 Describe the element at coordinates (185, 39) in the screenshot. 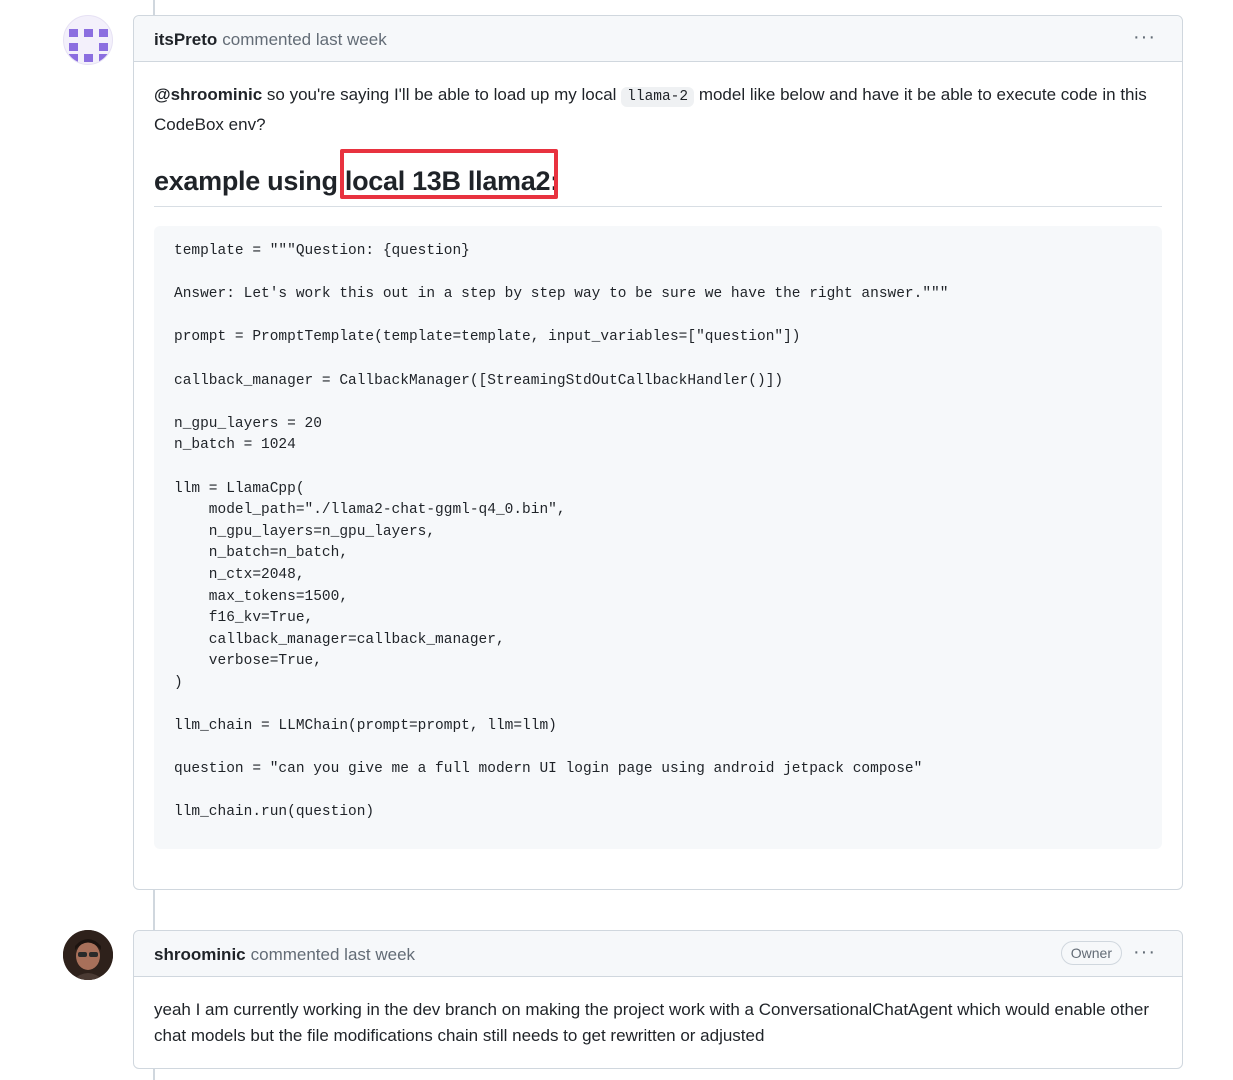

I see `author-link: itsPreto` at that location.